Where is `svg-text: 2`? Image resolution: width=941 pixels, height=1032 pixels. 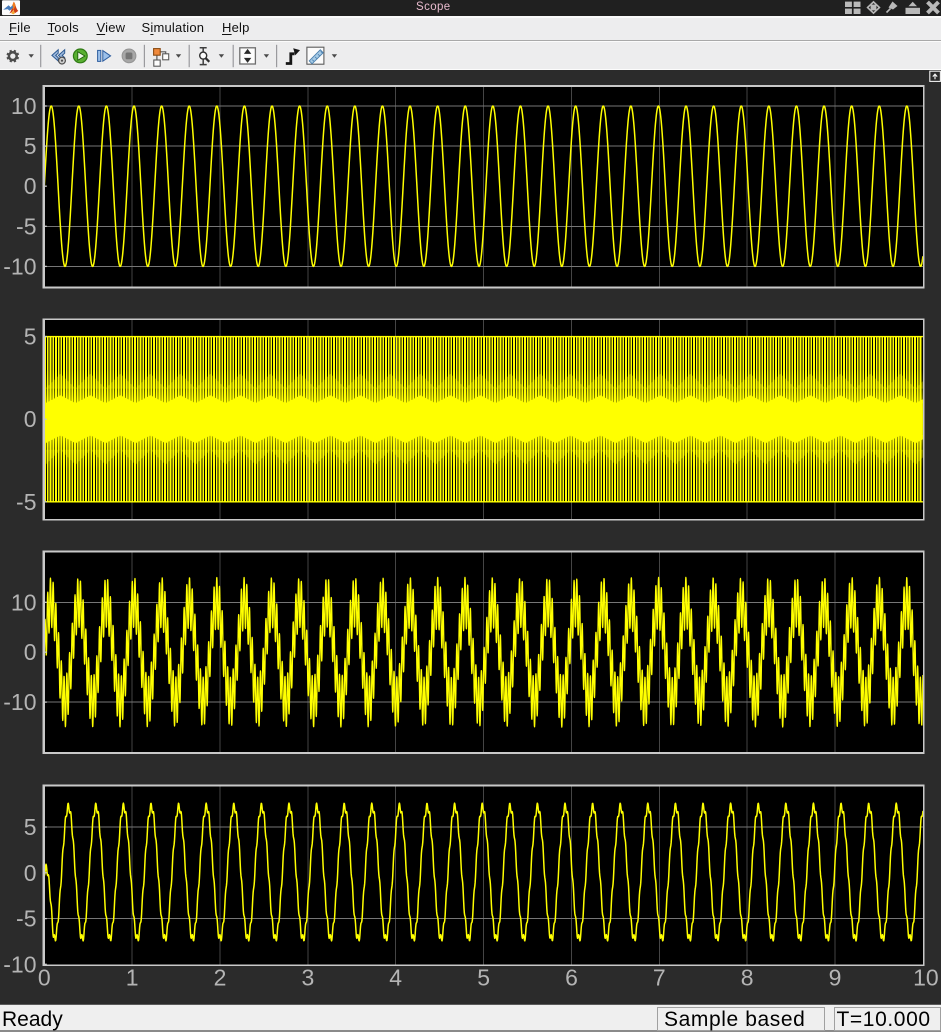
svg-text: 2 is located at coordinates (220, 978).